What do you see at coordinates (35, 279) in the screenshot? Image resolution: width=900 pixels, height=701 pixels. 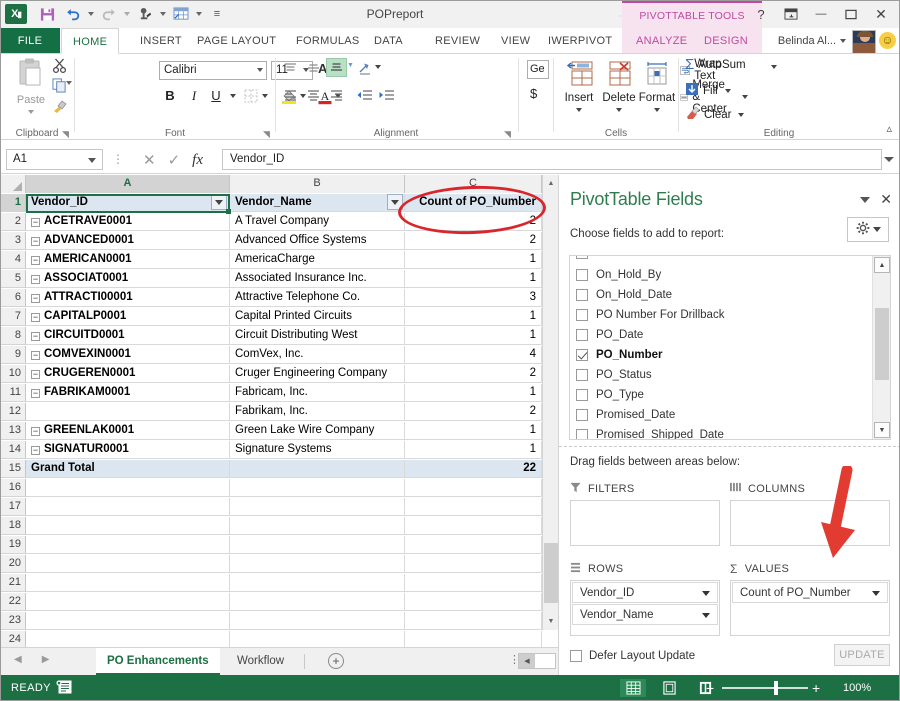 I see `collapse-button-ASSOCIAT0001: −` at bounding box center [35, 279].